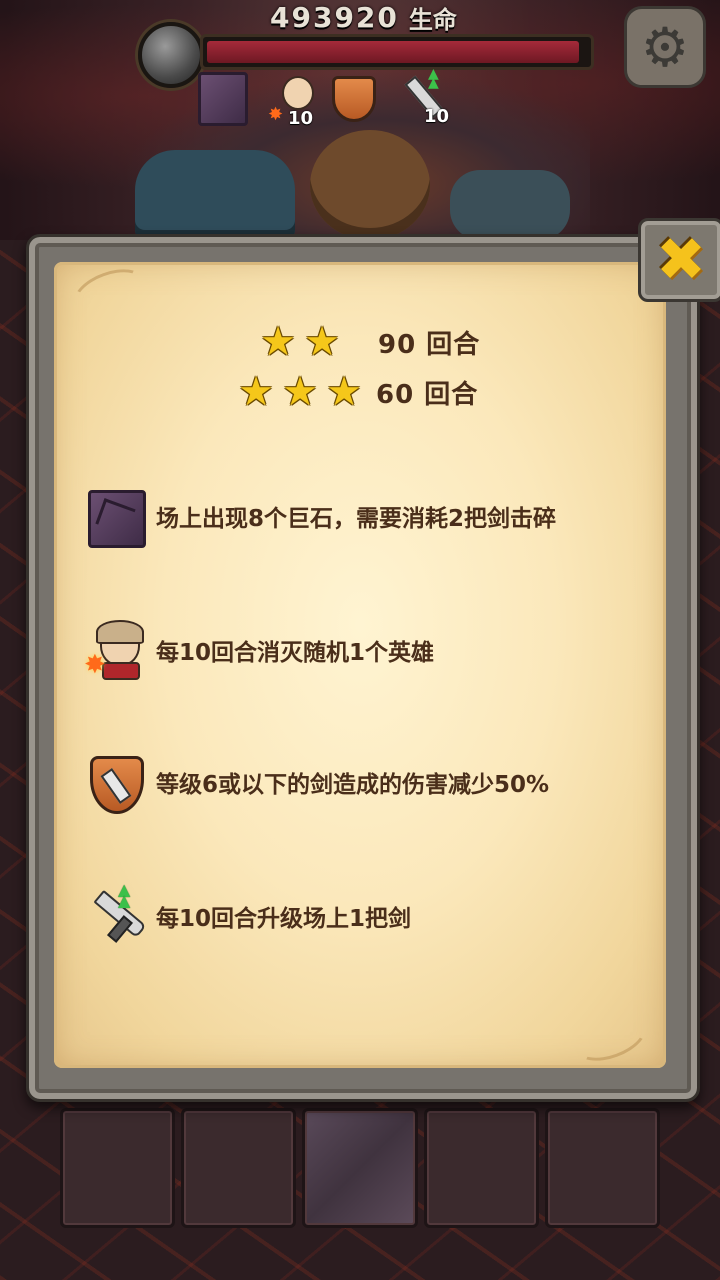  I want to click on boss-hp-display: 493920 生命, so click(363, 17).